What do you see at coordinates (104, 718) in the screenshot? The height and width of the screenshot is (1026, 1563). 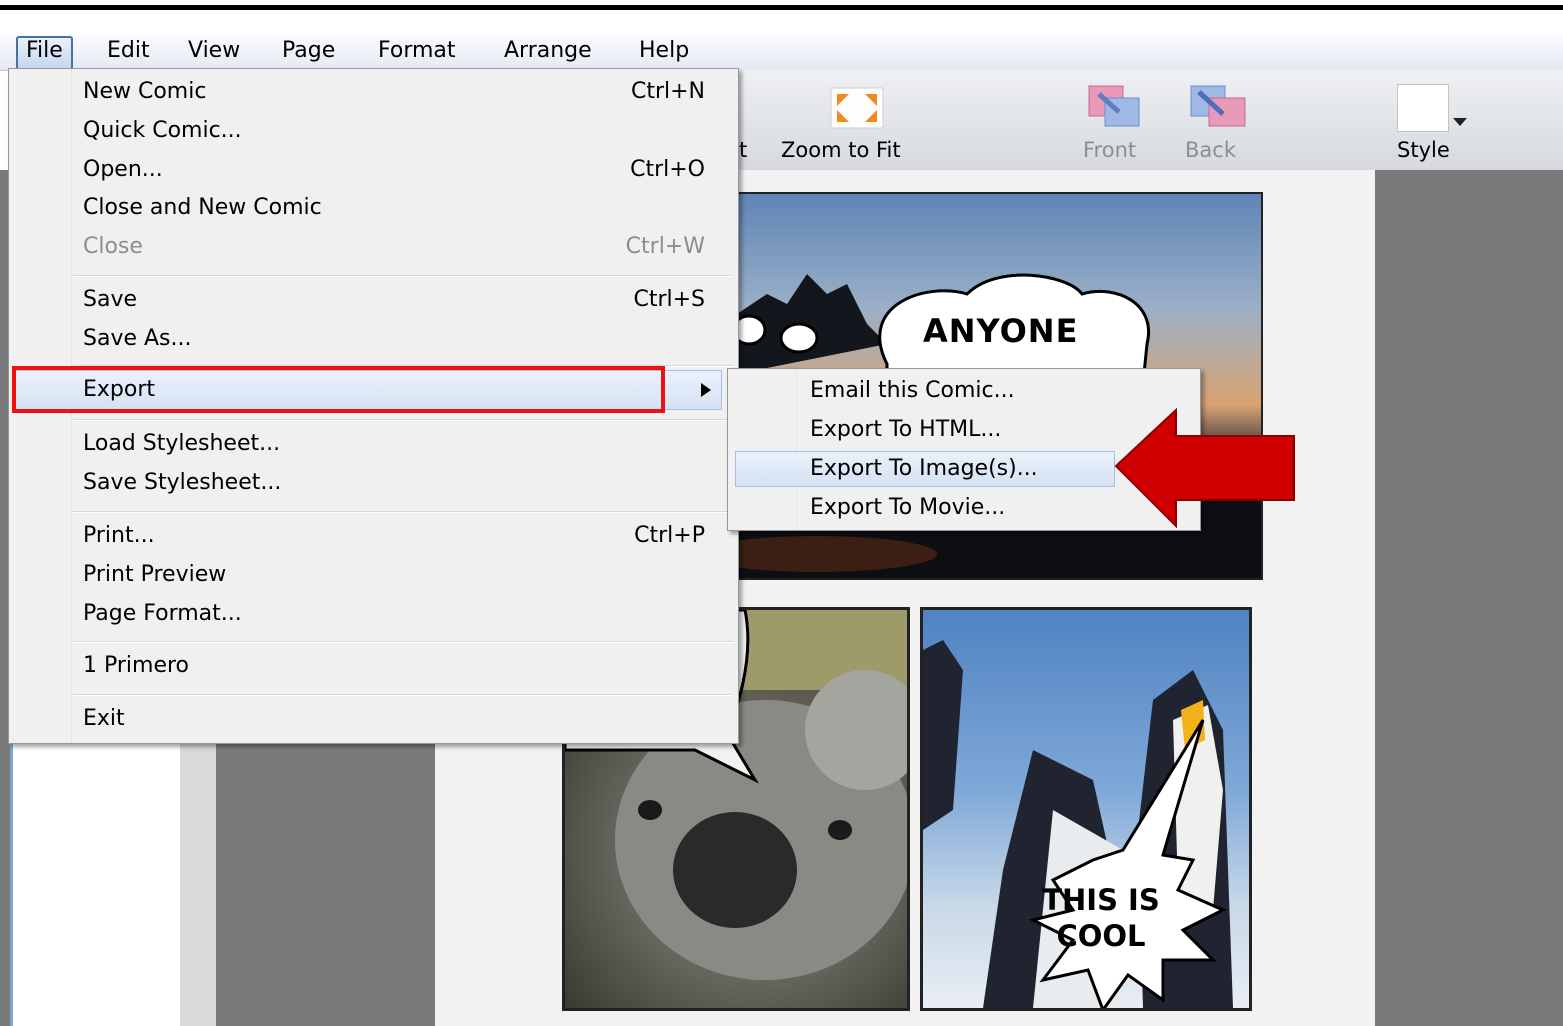 I see `menu-item-label: Exit` at bounding box center [104, 718].